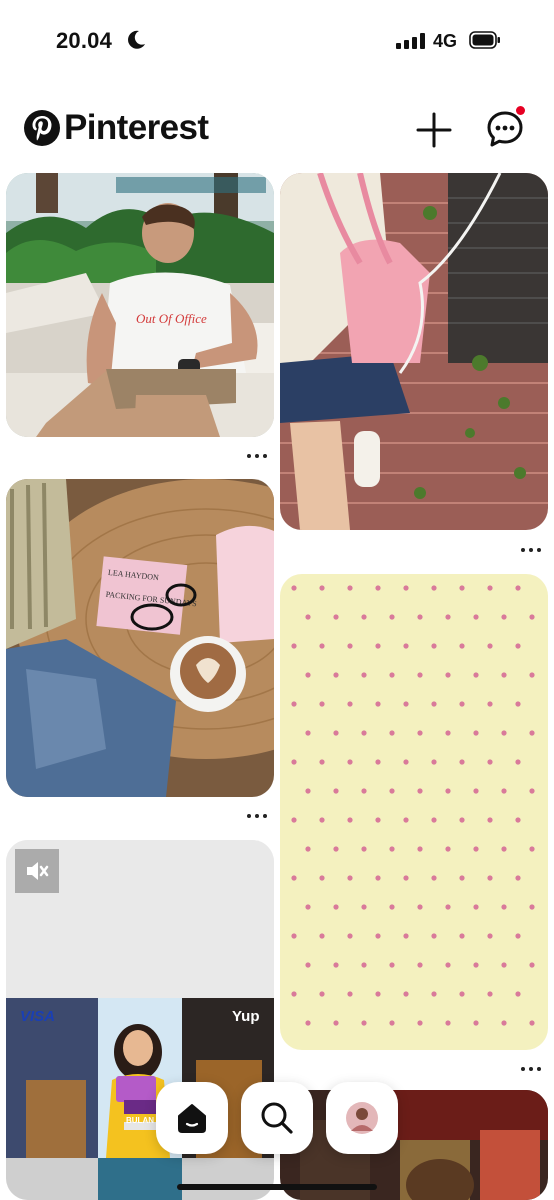 This screenshot has width=554, height=1200. I want to click on nav-home-button, so click(192, 1118).